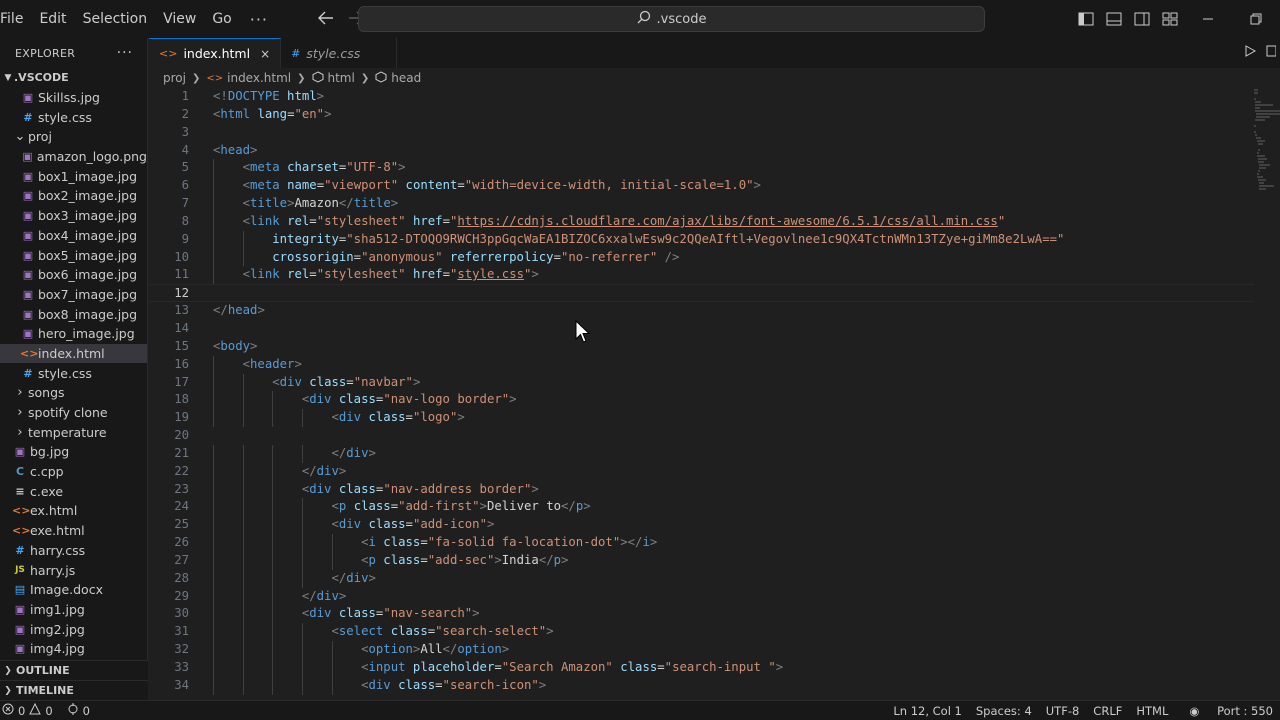 The height and width of the screenshot is (720, 1280). What do you see at coordinates (701, 525) in the screenshot?
I see `code-line: 25 <div class="add-icon">` at bounding box center [701, 525].